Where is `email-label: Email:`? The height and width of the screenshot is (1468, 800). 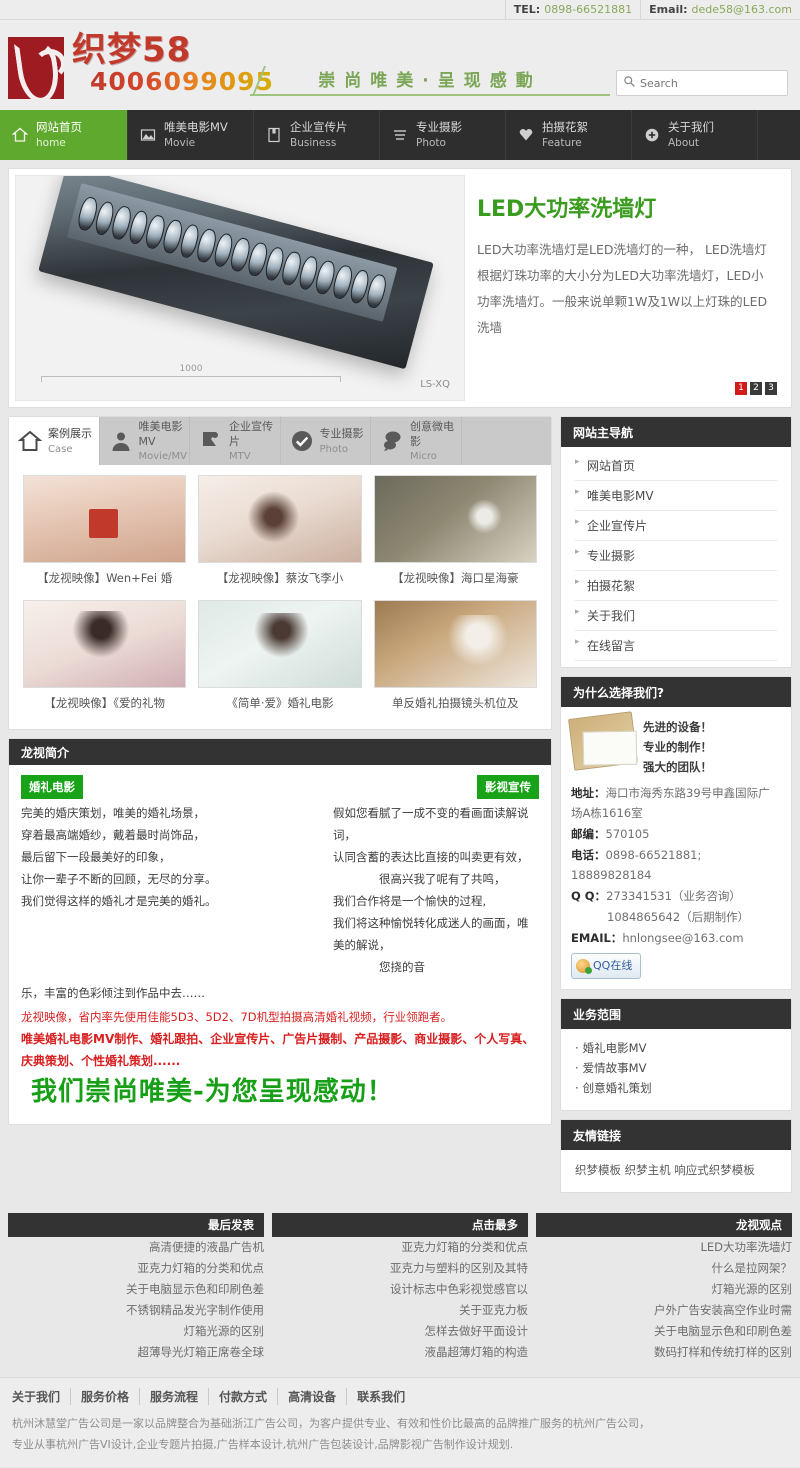 email-label: Email: is located at coordinates (668, 9).